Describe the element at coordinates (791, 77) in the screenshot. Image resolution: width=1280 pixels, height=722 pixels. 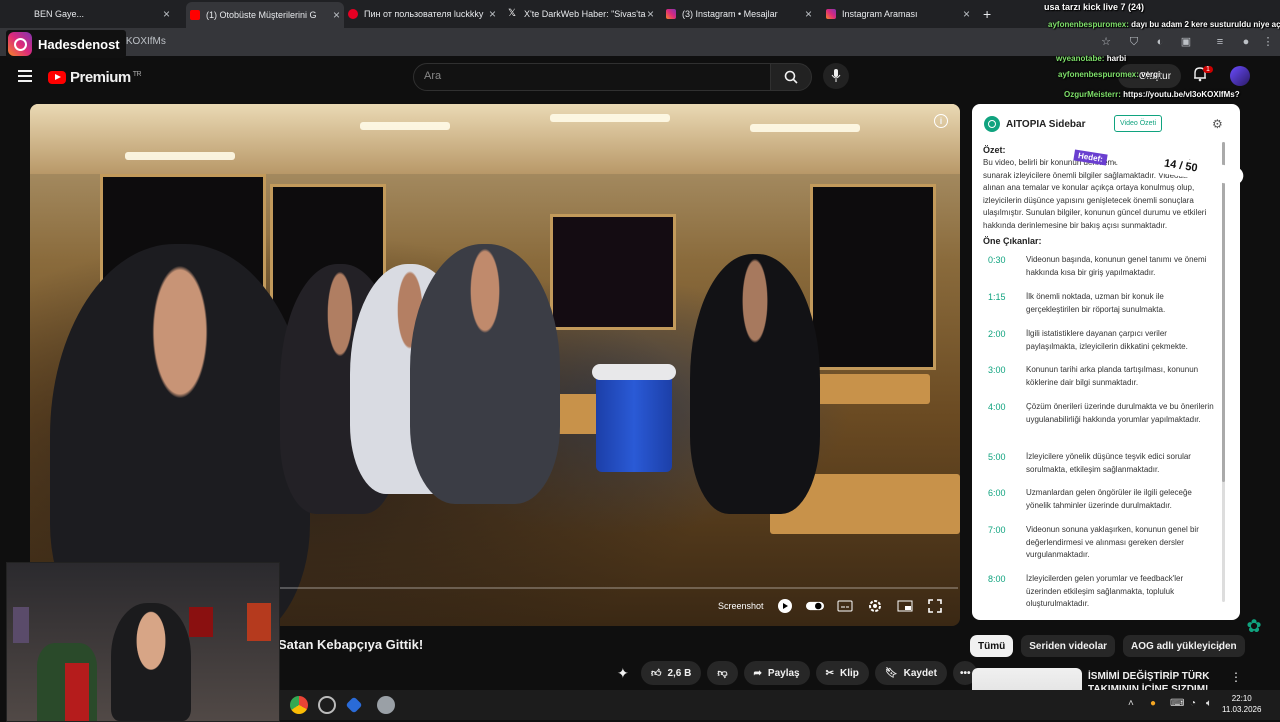
I see `search-button` at that location.